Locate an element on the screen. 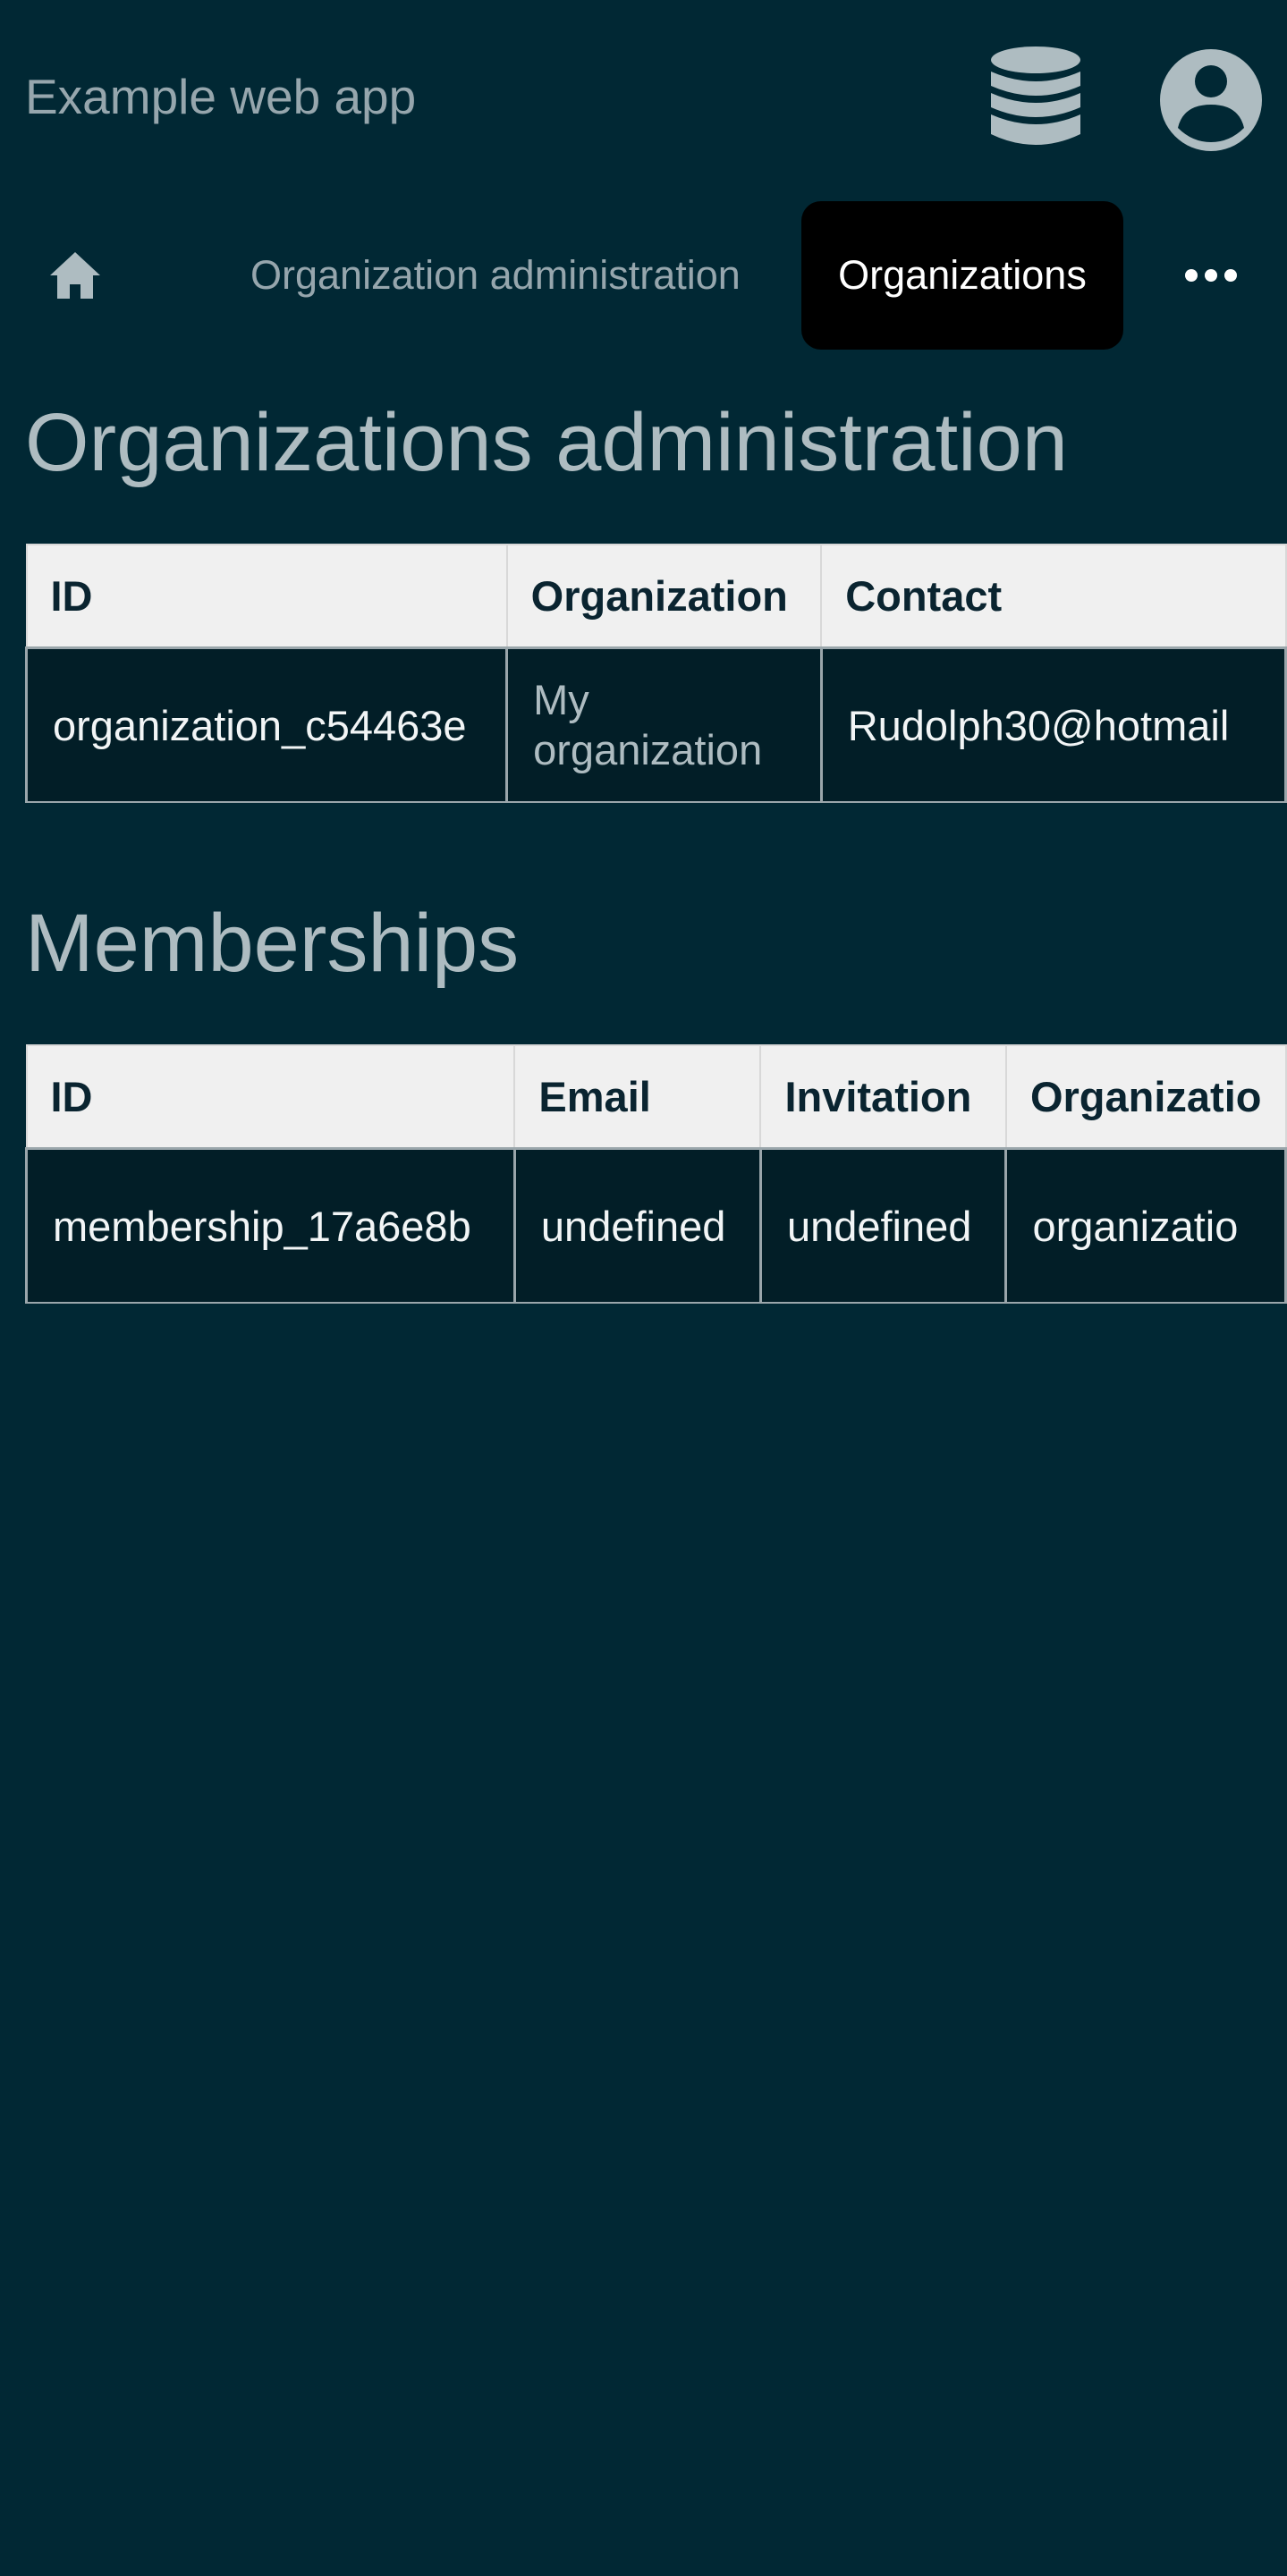 The image size is (1287, 2576). column-header-organization: Organization is located at coordinates (664, 596).